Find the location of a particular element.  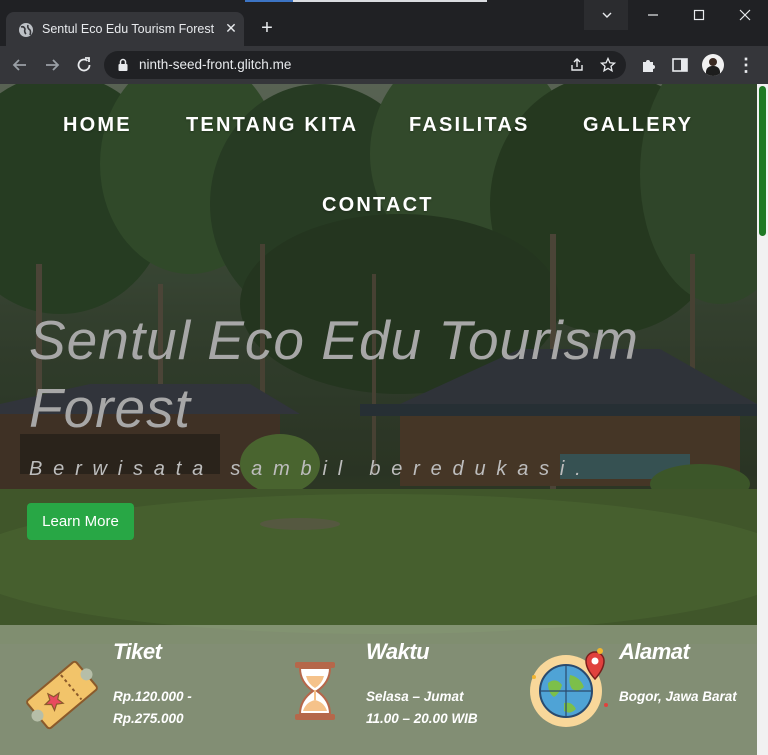

globe-icon is located at coordinates (26, 30).